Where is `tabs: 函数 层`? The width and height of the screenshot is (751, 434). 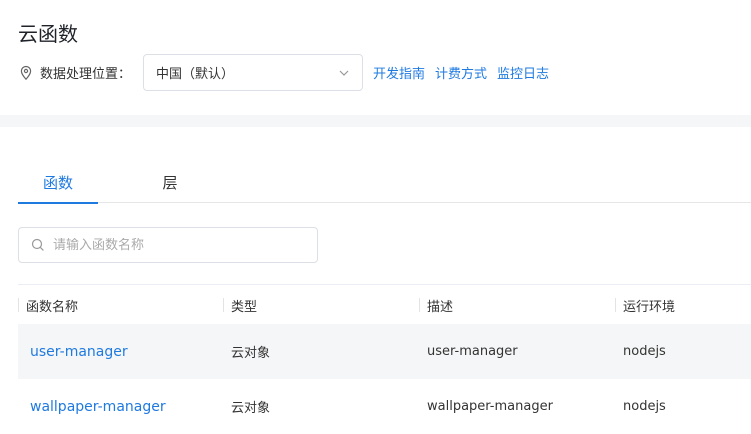
tabs: 函数 层 is located at coordinates (384, 182).